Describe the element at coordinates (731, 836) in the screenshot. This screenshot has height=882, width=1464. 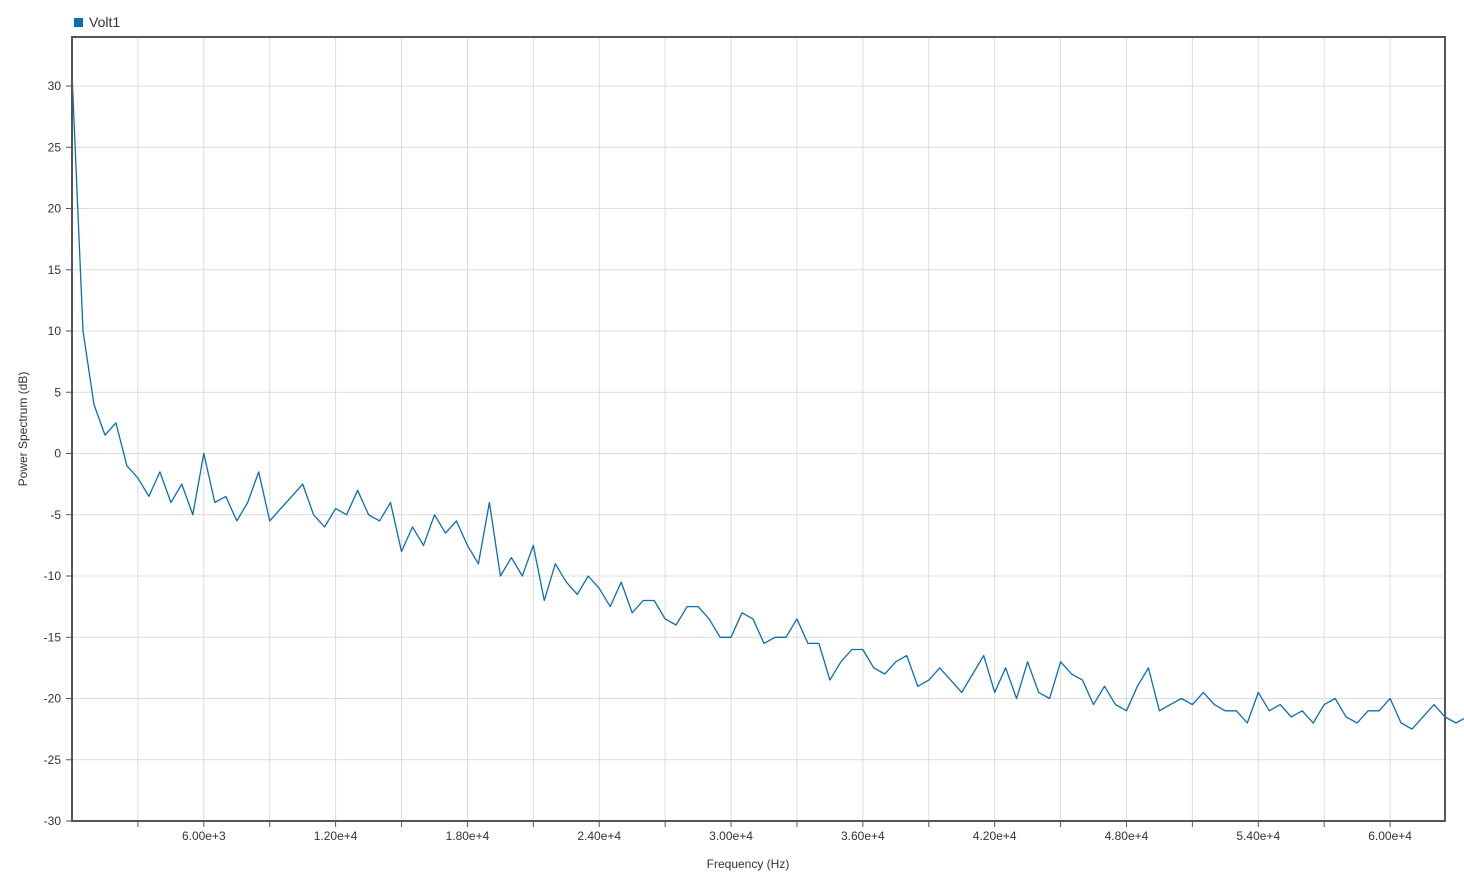
I see `x-tick-label: 3.00e+4` at that location.